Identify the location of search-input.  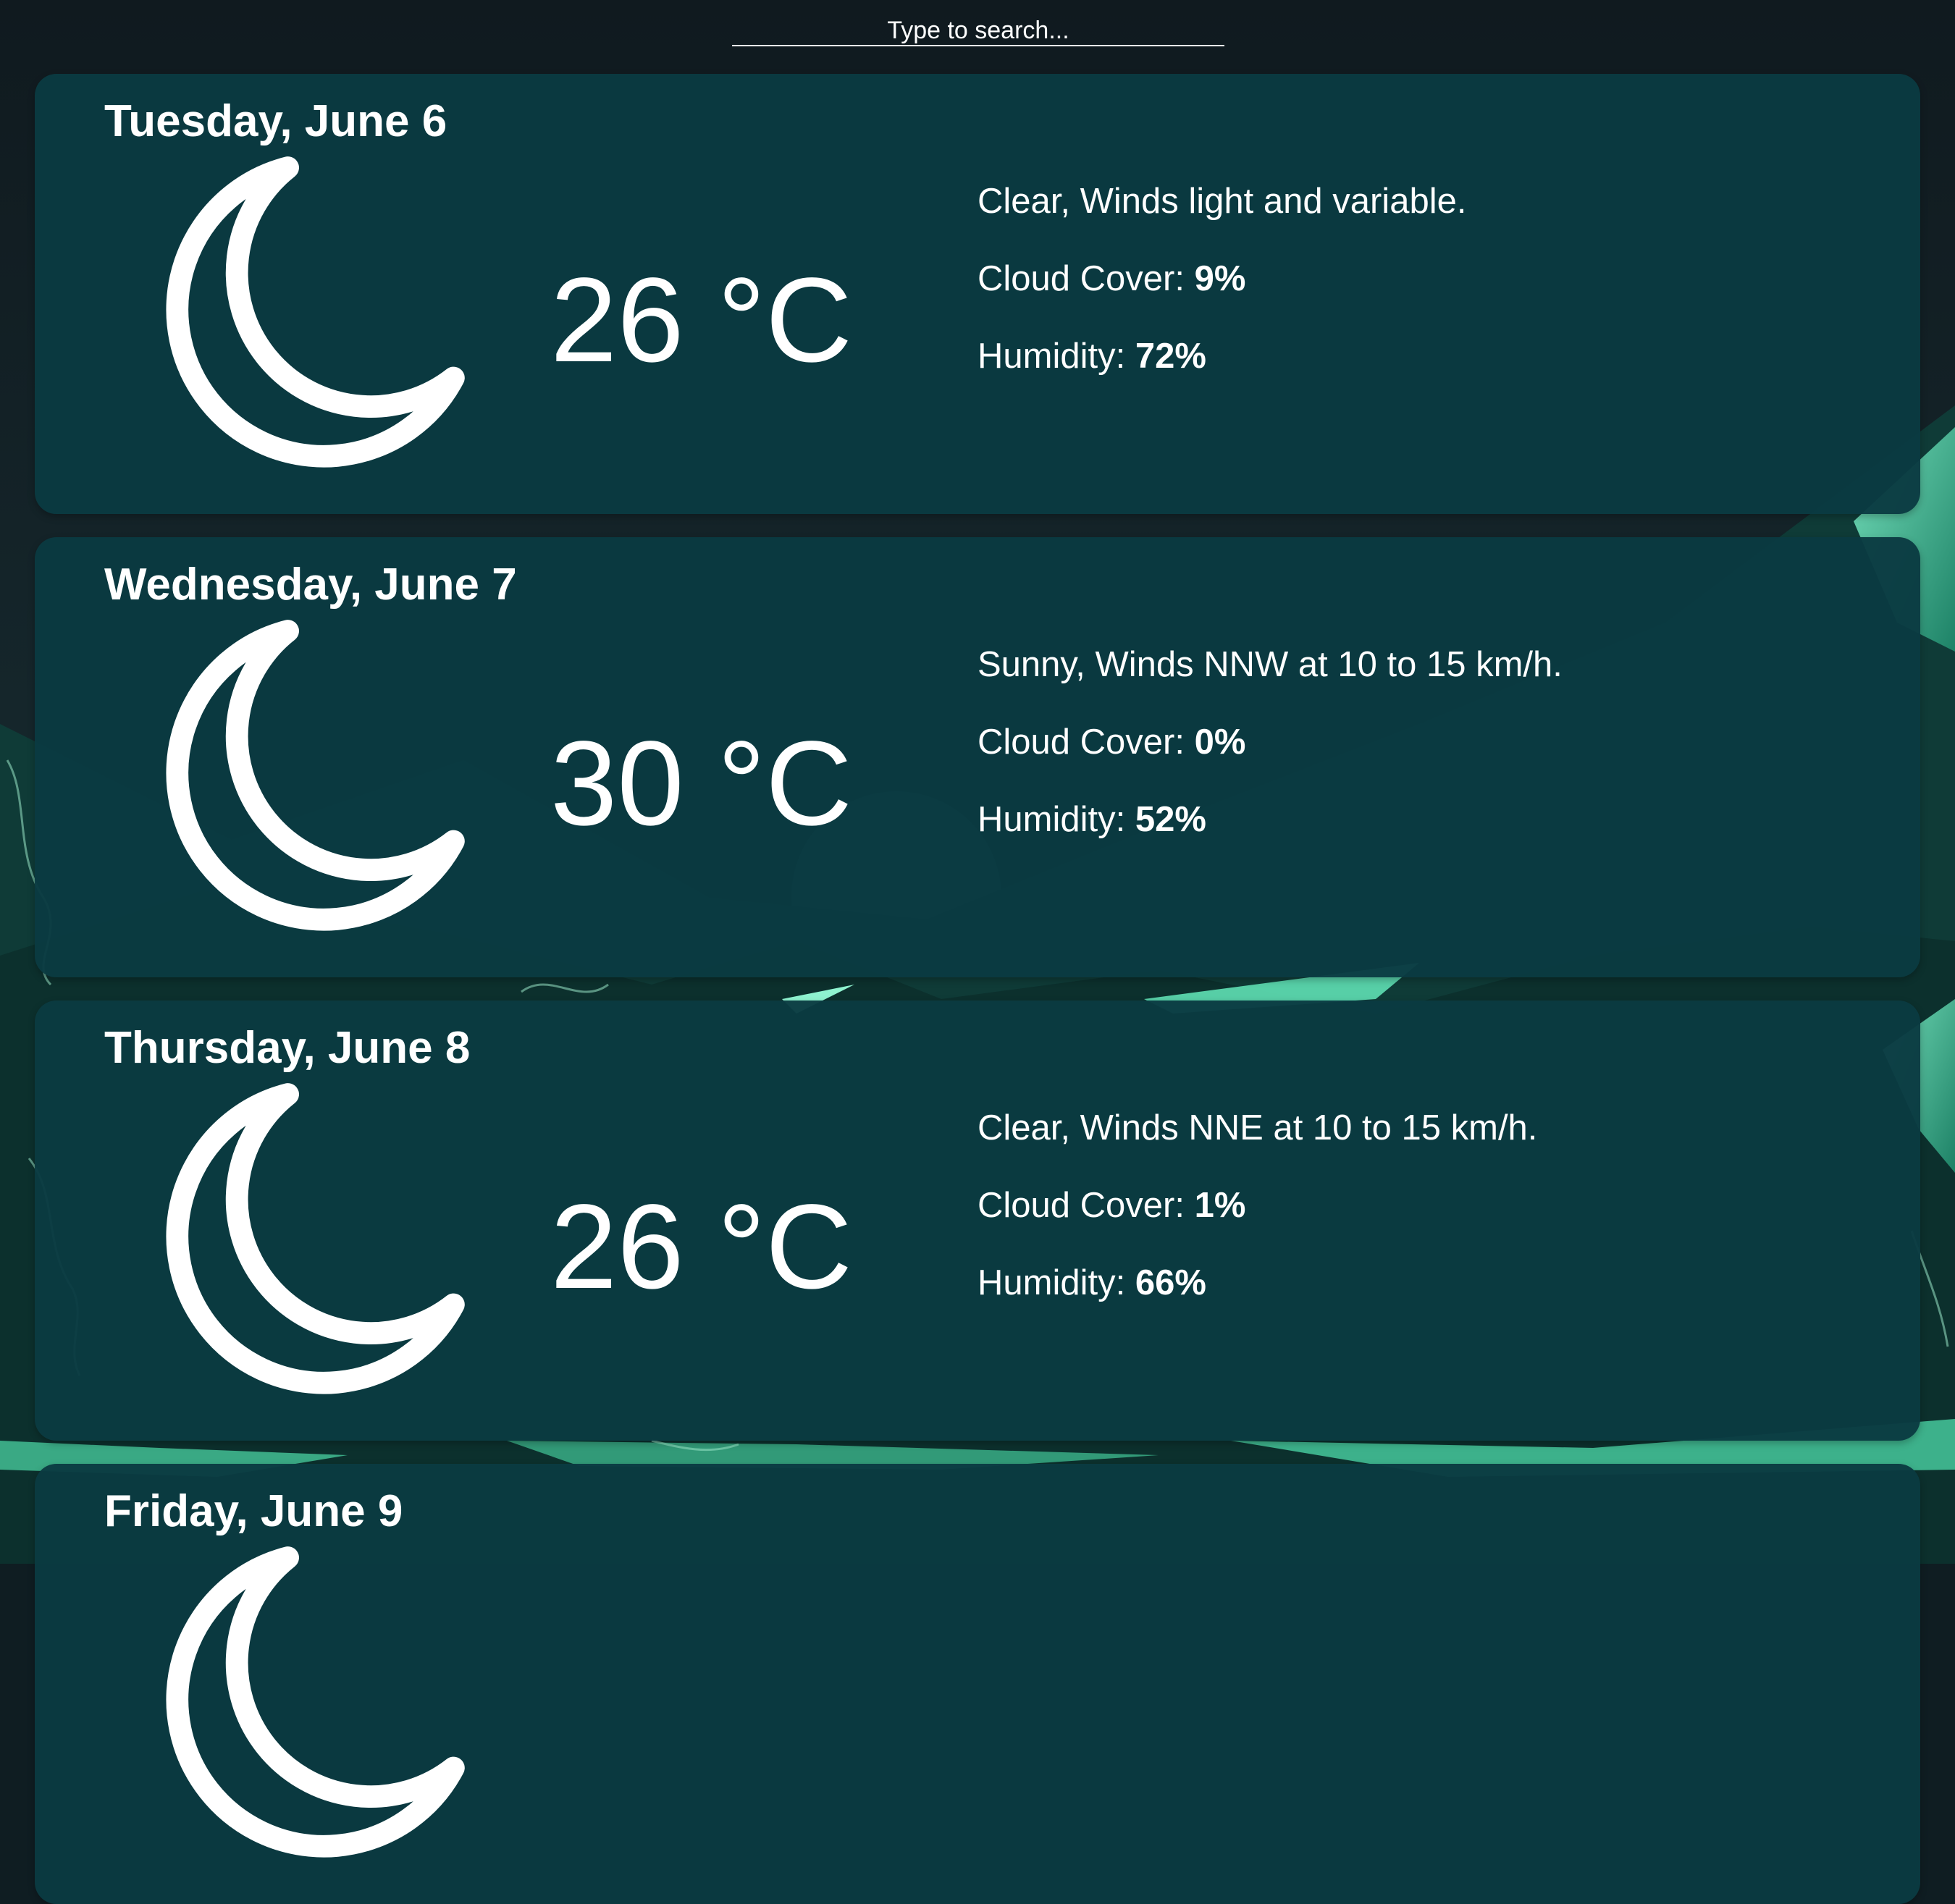
(978, 31).